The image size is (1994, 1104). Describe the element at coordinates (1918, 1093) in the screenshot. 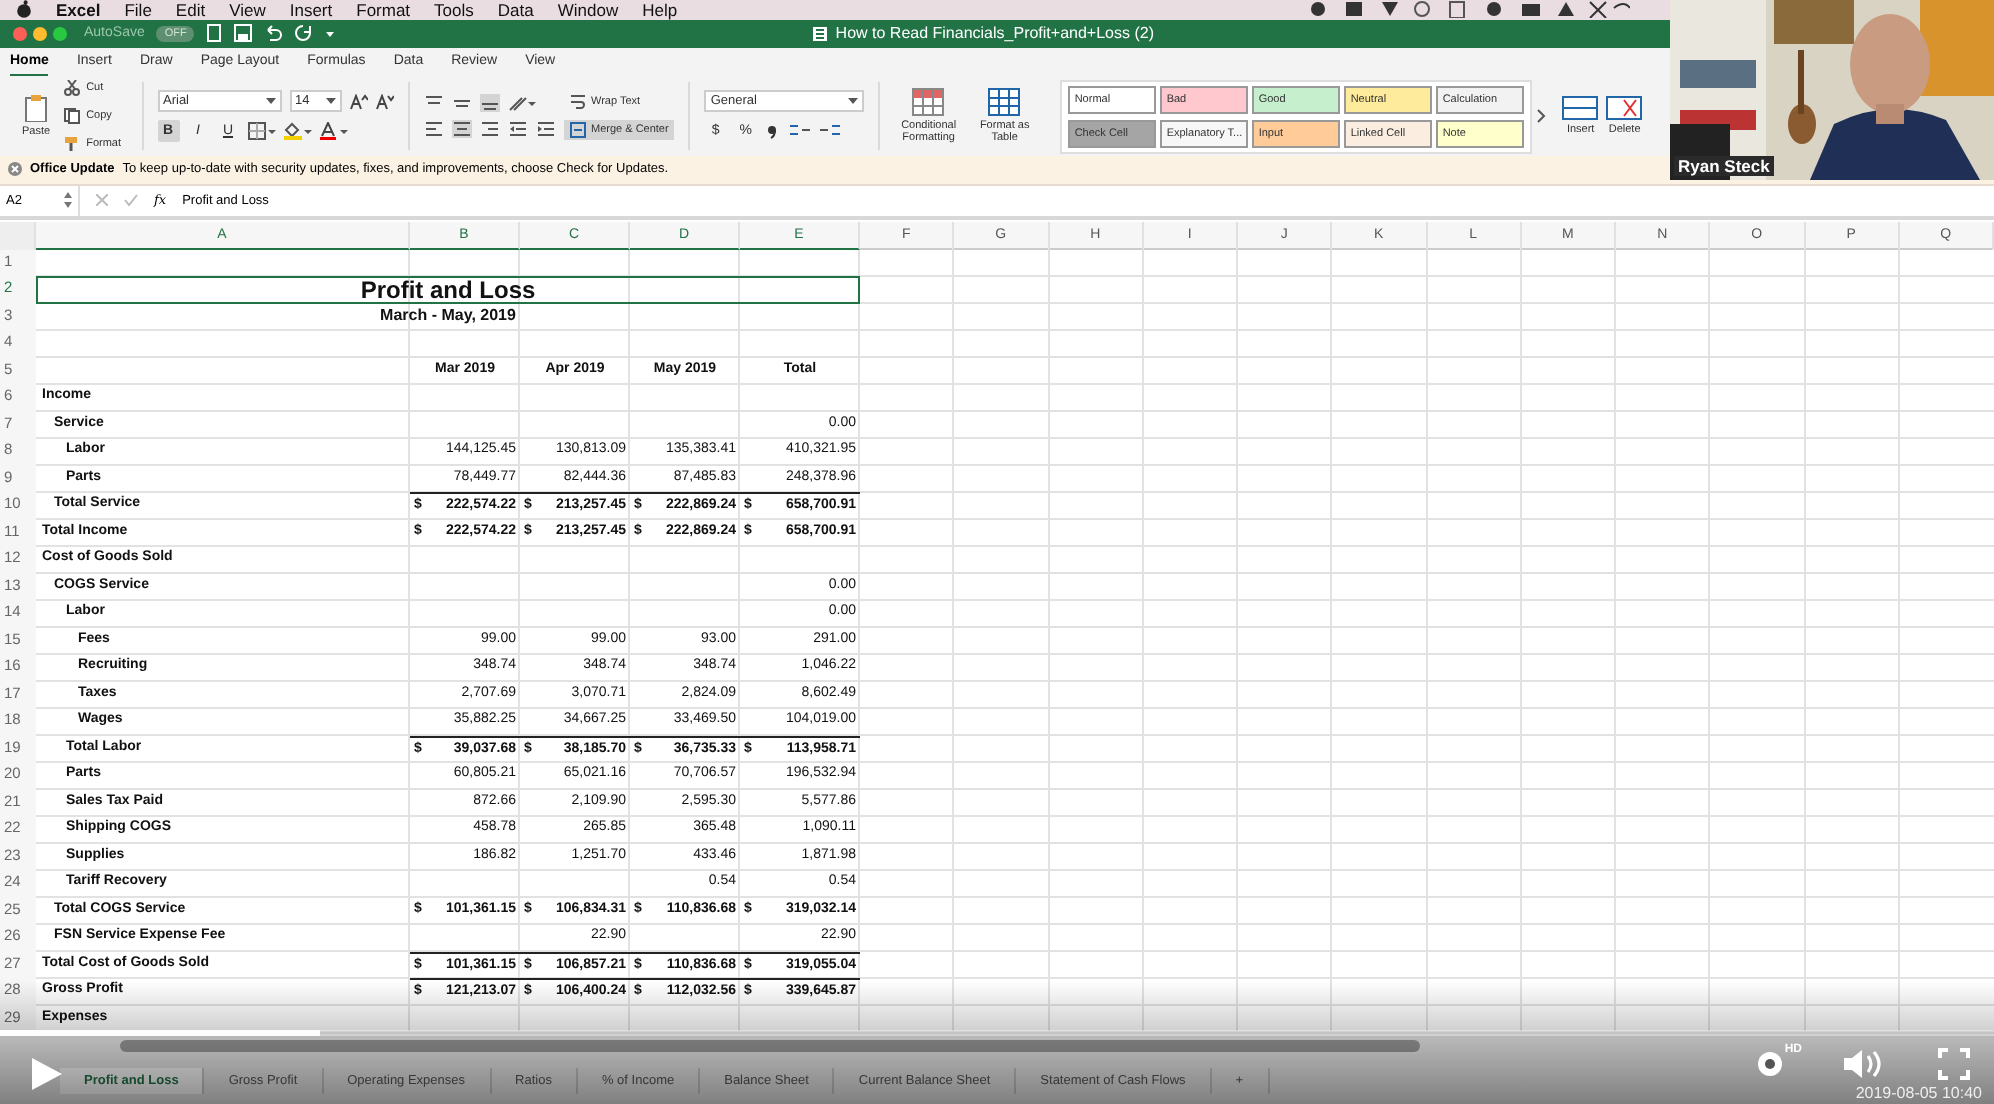

I see `timestamp: 2019-08-05 10:40` at that location.